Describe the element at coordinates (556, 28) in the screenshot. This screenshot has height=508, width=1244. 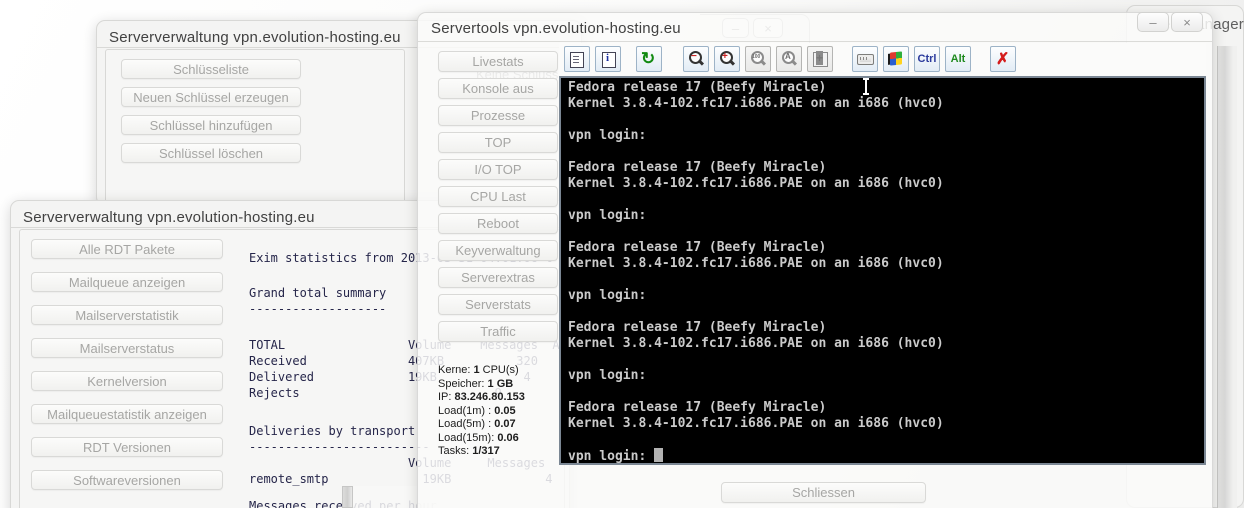
I see `servertools-window-title: Servertools vpn.evolution-hosting.eu` at that location.